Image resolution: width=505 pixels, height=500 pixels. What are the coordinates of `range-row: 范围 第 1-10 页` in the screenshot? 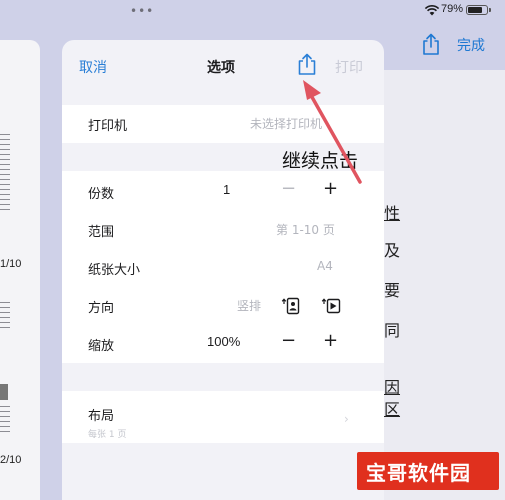 It's located at (223, 230).